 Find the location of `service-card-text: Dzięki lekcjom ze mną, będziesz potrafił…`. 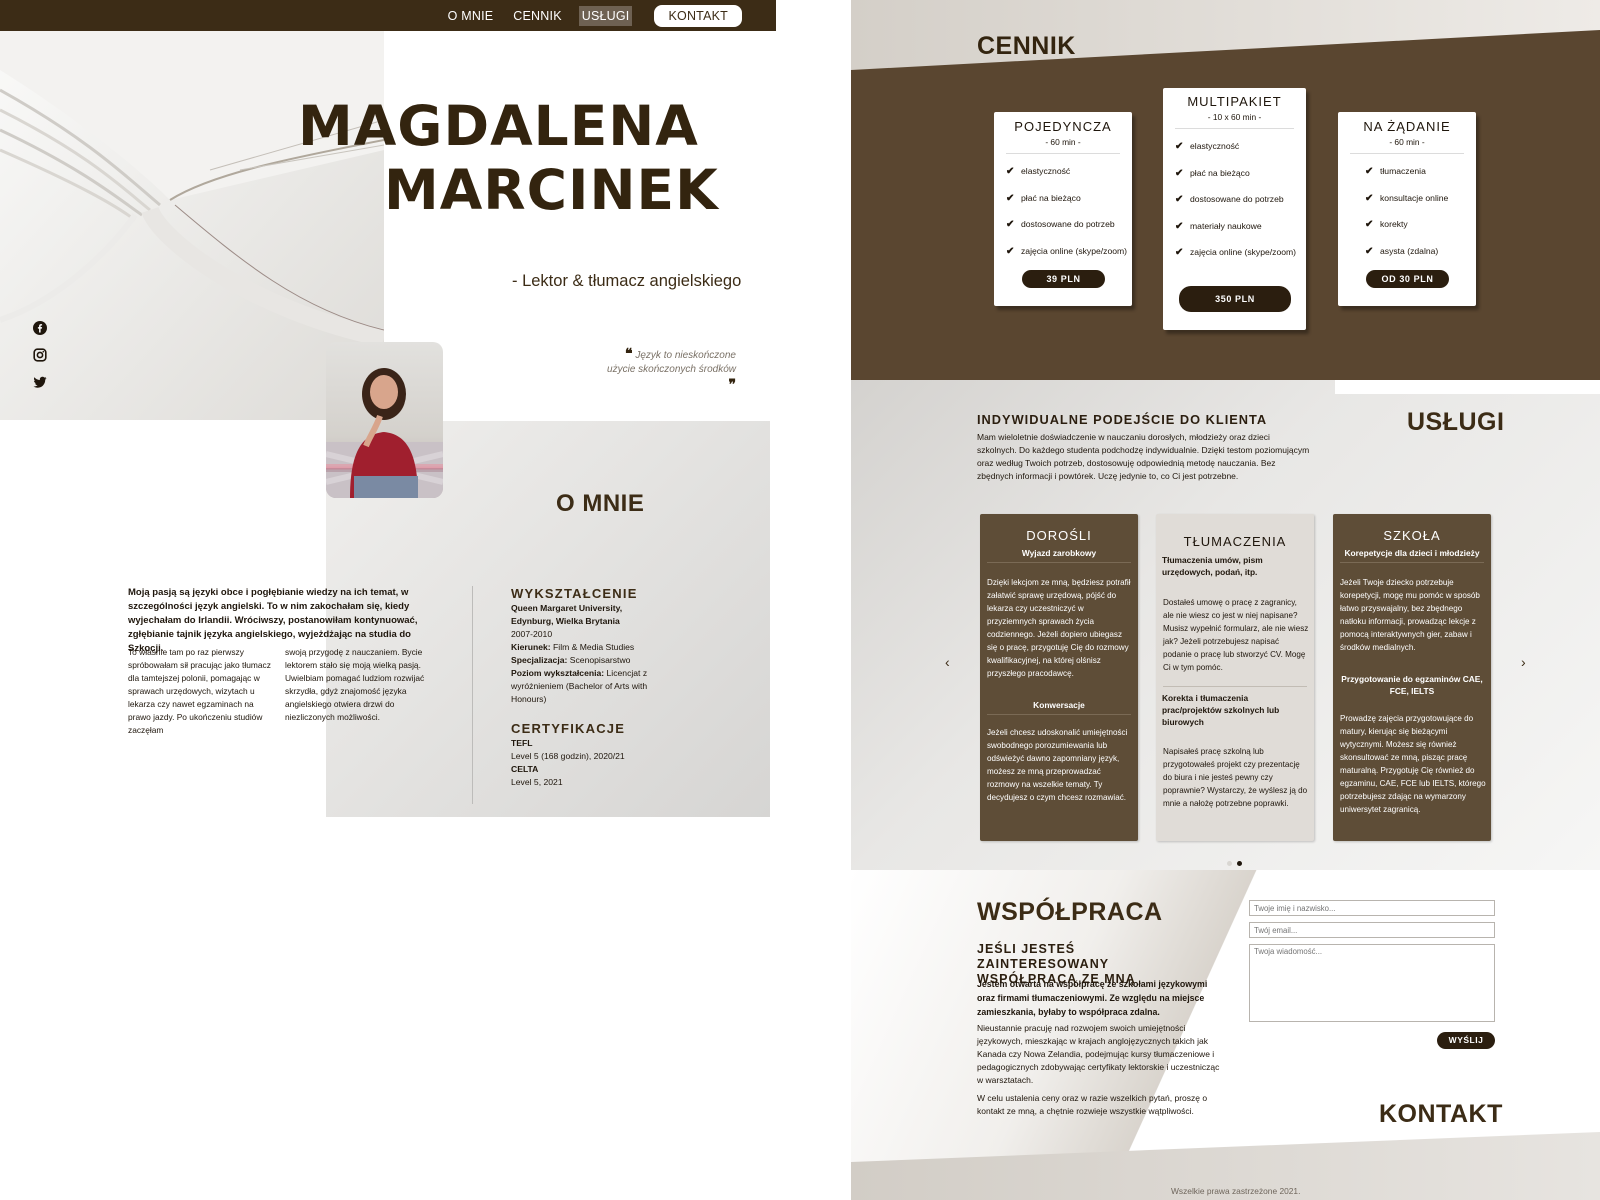

service-card-text: Dzięki lekcjom ze mną, będziesz potrafił… is located at coordinates (1059, 628).